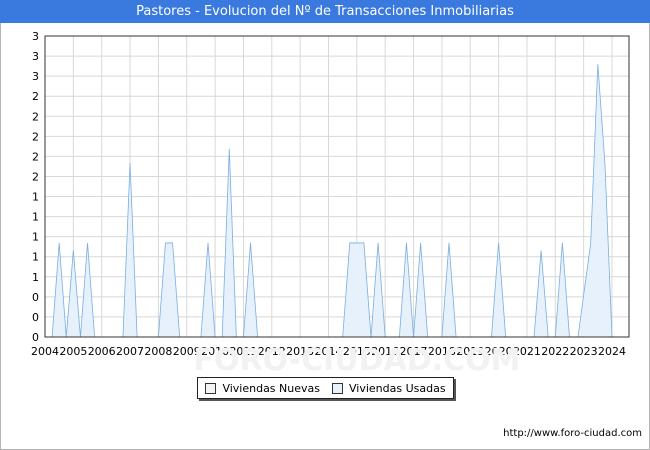 The height and width of the screenshot is (450, 650). Describe the element at coordinates (325, 388) in the screenshot. I see `legend: Viviendas Nuevas Viviendas Usadas` at that location.